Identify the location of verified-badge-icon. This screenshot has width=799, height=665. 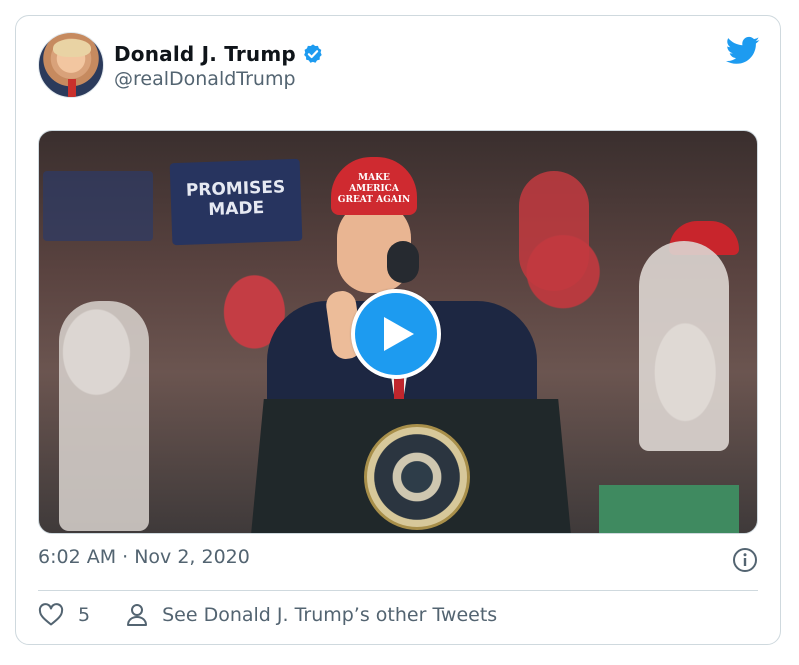
(313, 53).